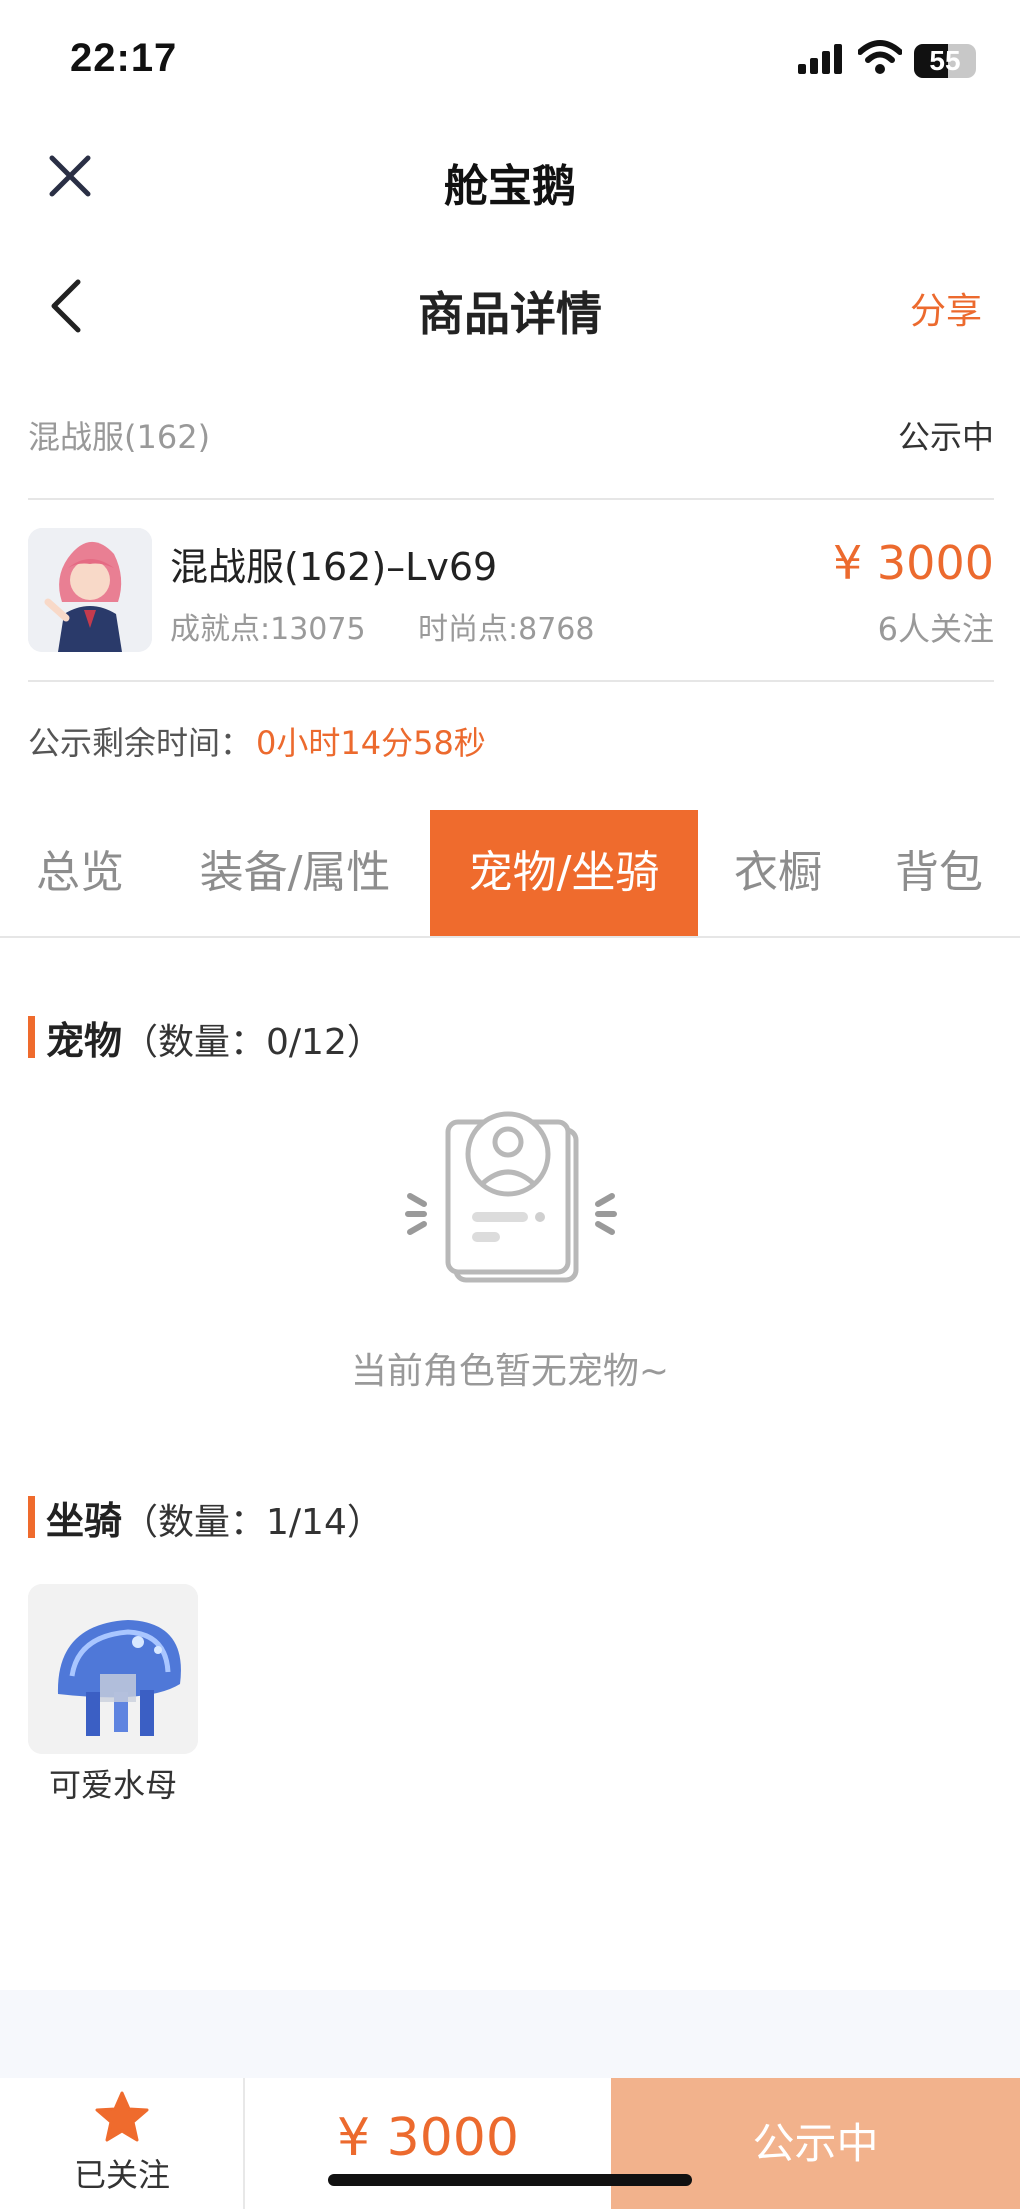 The image size is (1020, 2209). I want to click on bottom-price: ¥ 3000, so click(428, 2138).